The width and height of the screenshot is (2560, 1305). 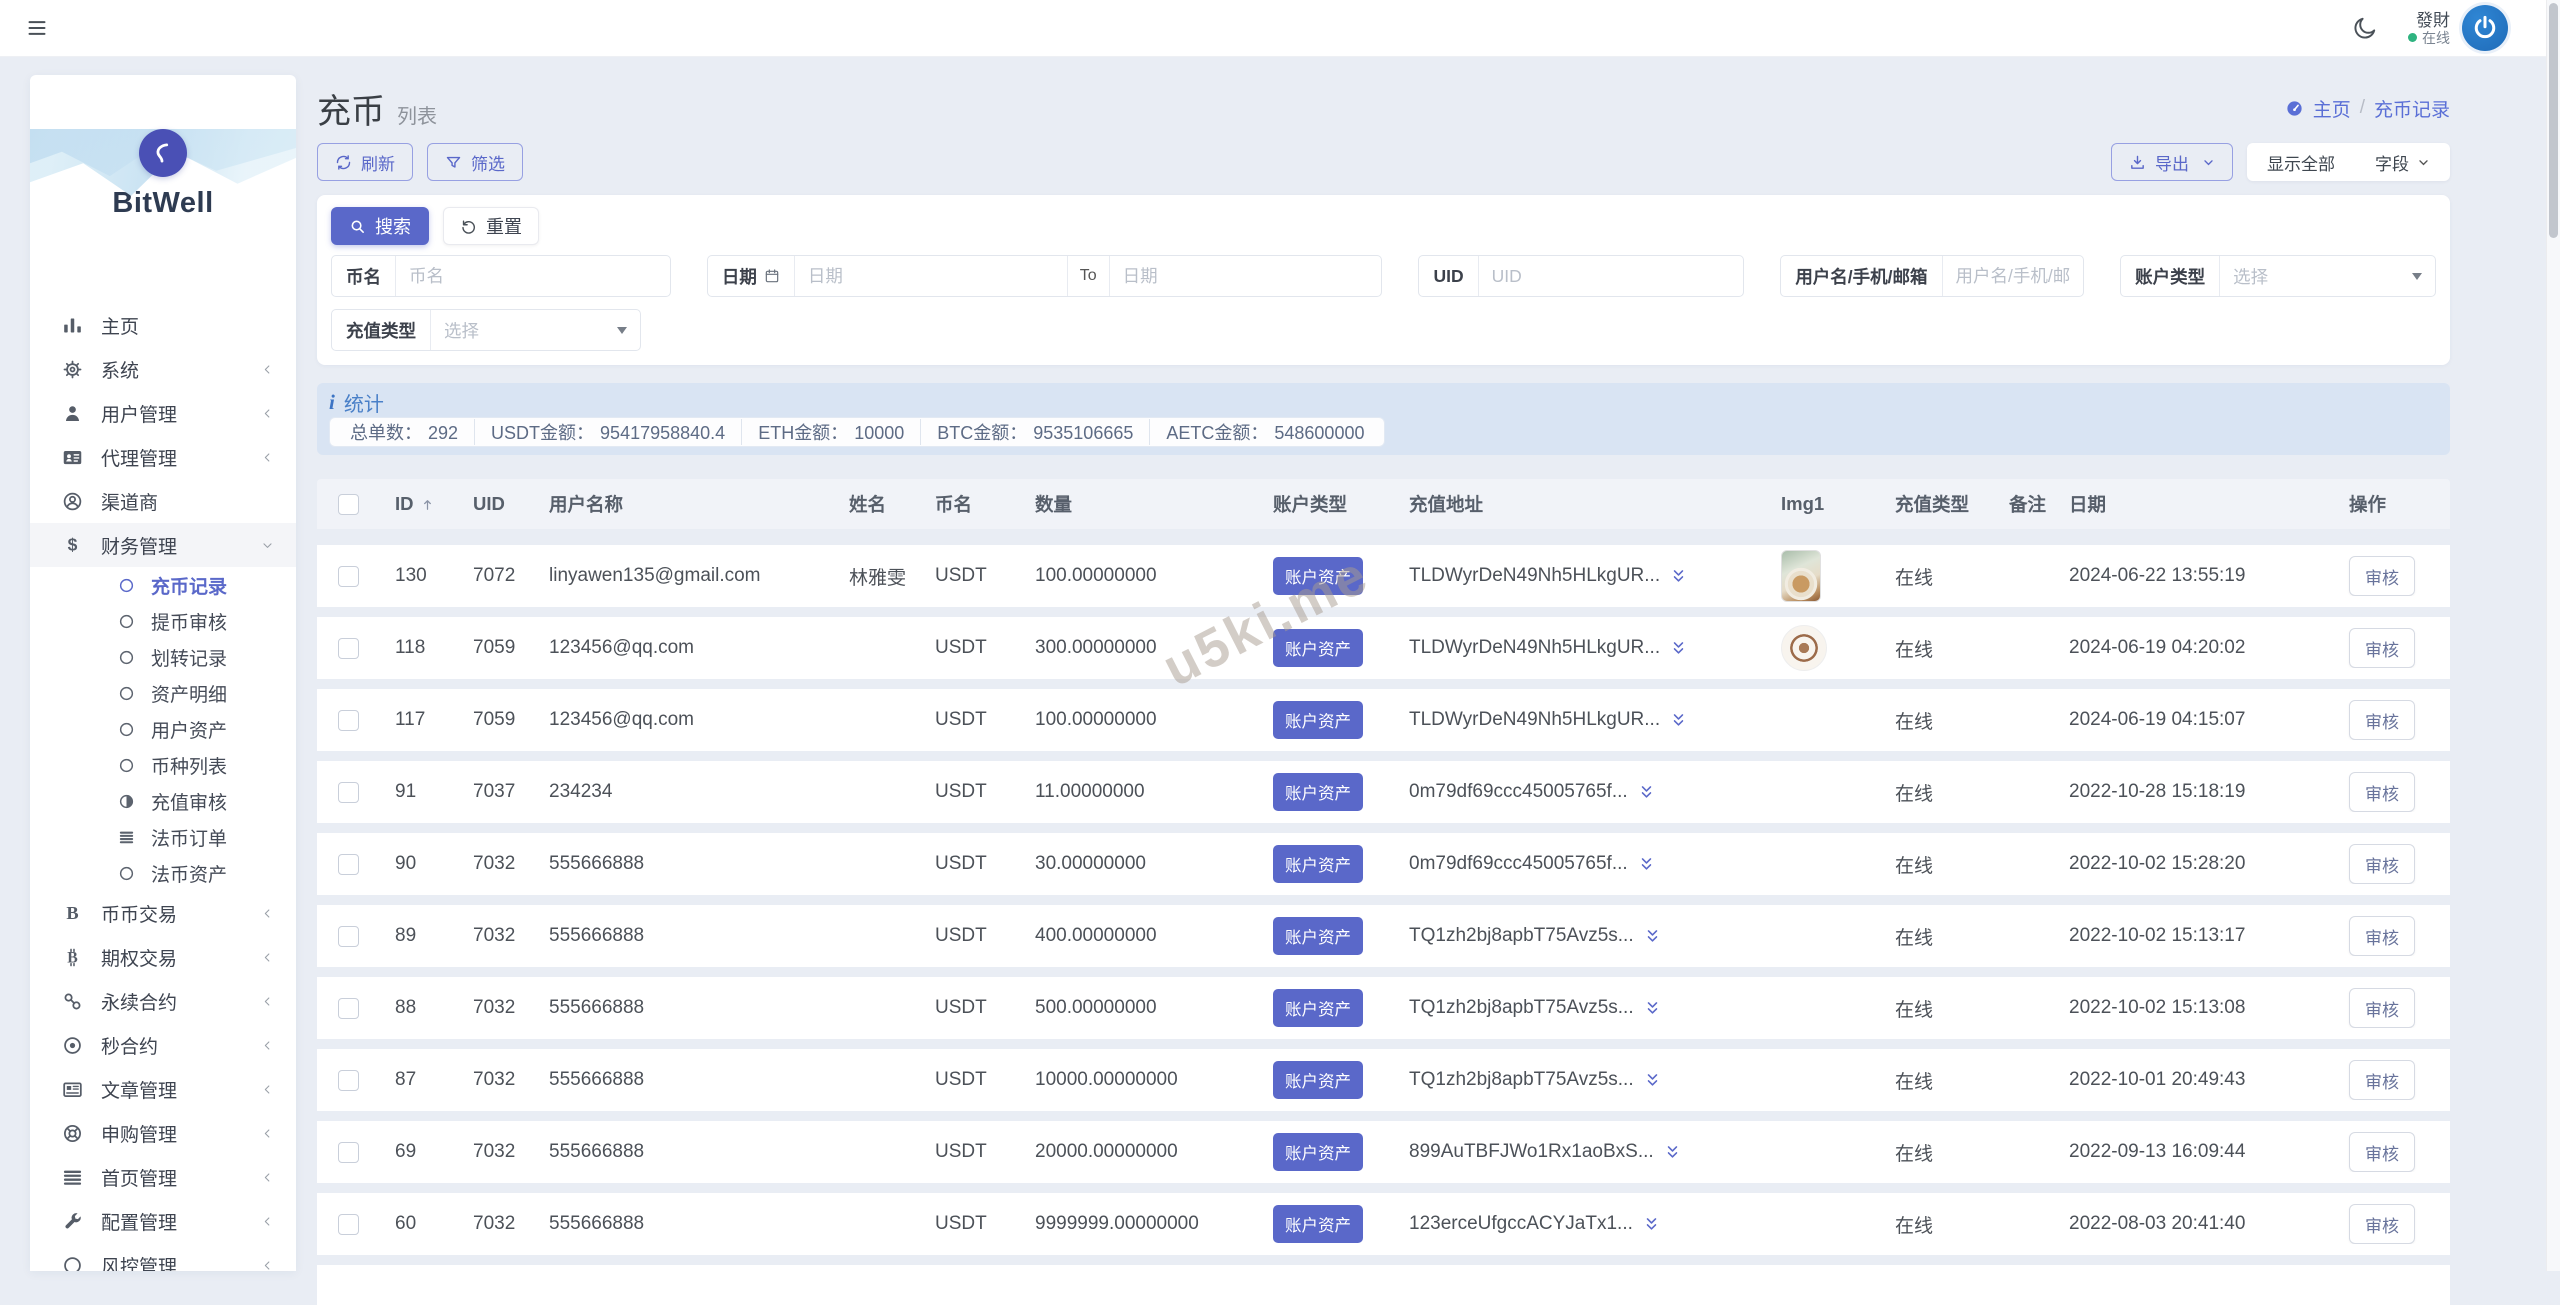 I want to click on sidebar-item: 用户管理, so click(x=163, y=413).